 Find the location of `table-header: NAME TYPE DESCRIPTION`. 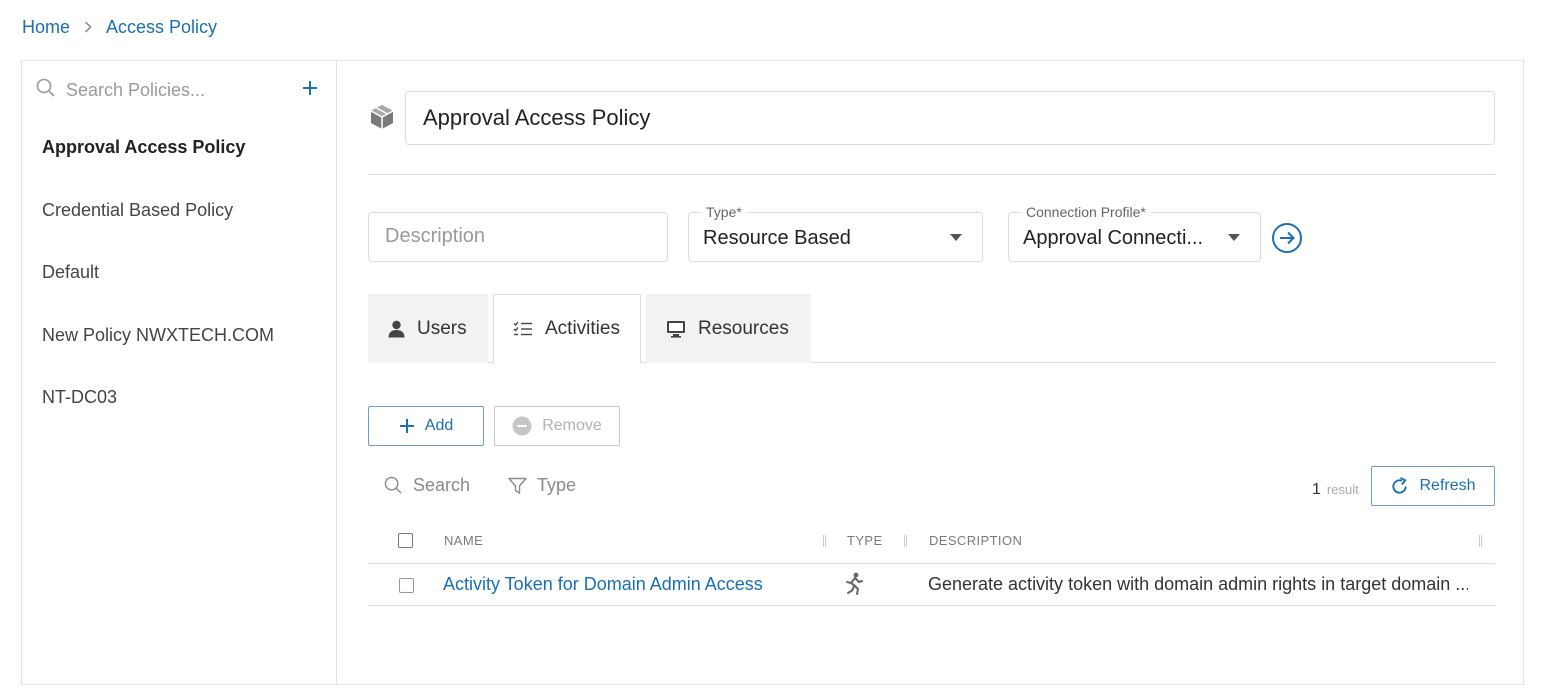

table-header: NAME TYPE DESCRIPTION is located at coordinates (931, 542).